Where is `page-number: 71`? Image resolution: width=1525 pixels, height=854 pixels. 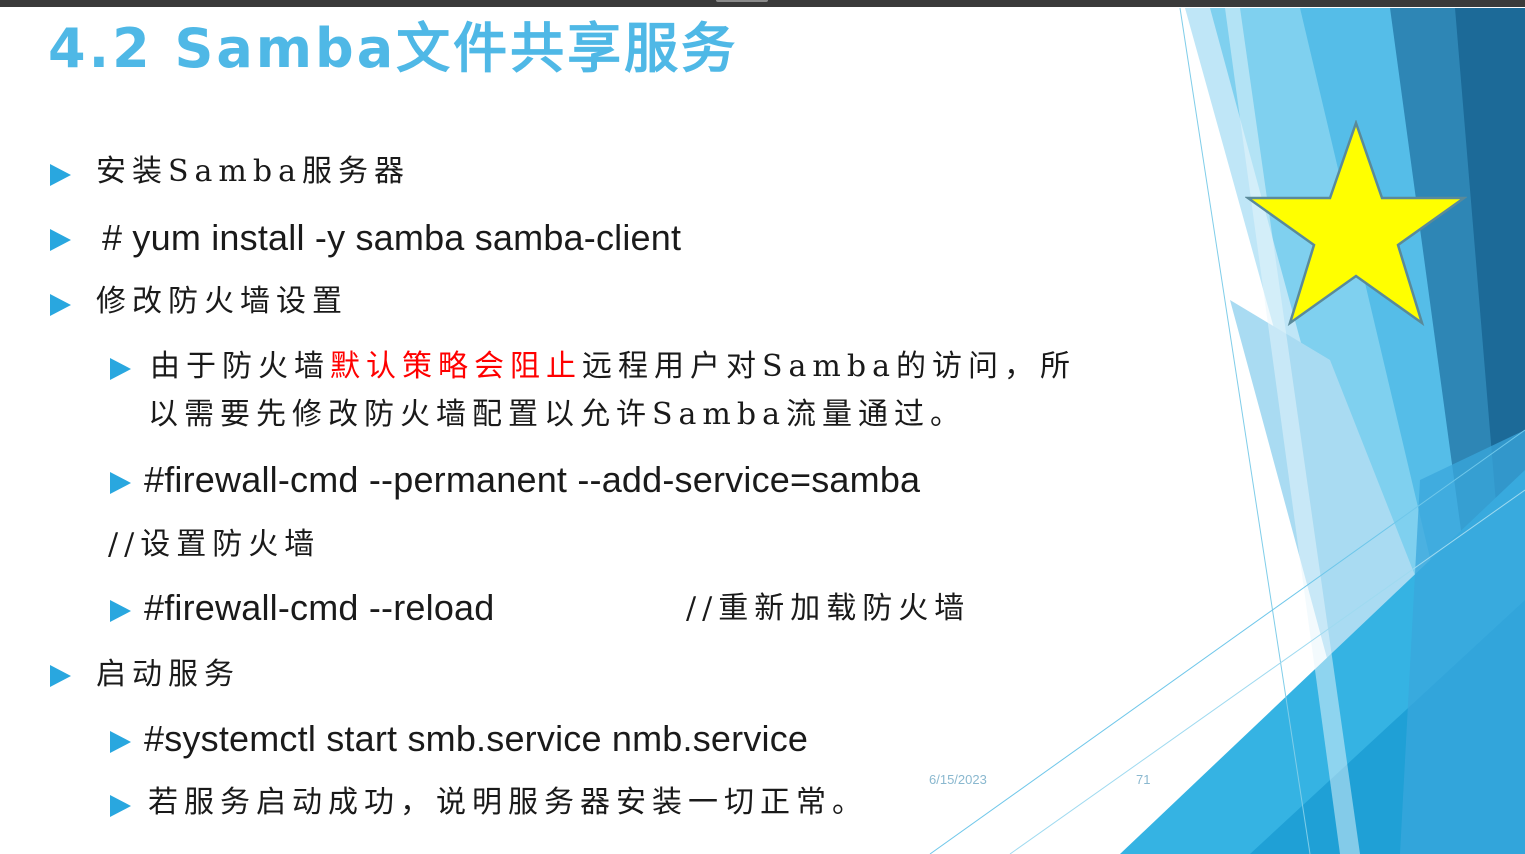
page-number: 71 is located at coordinates (1143, 779).